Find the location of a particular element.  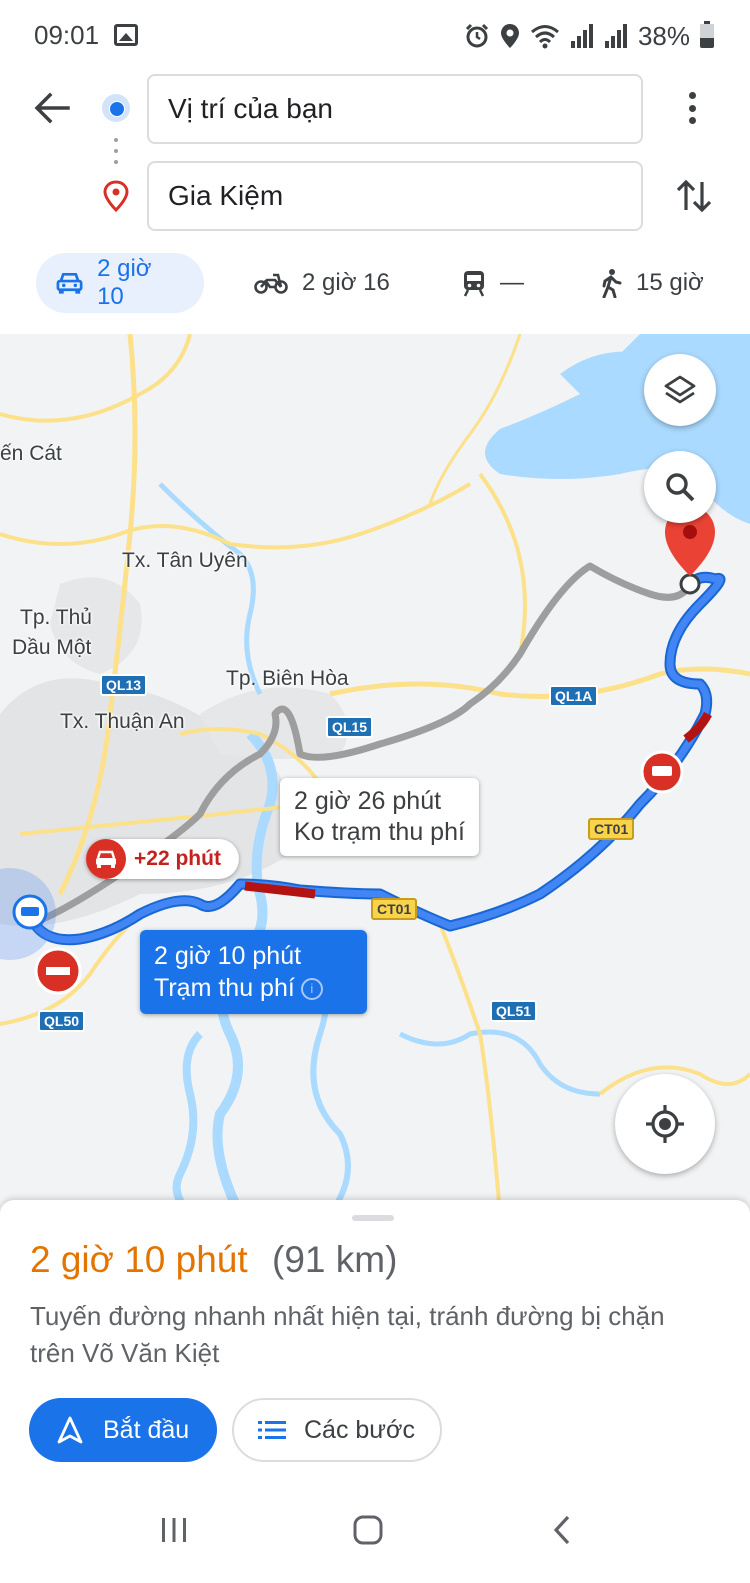

home-button is located at coordinates (368, 1530).